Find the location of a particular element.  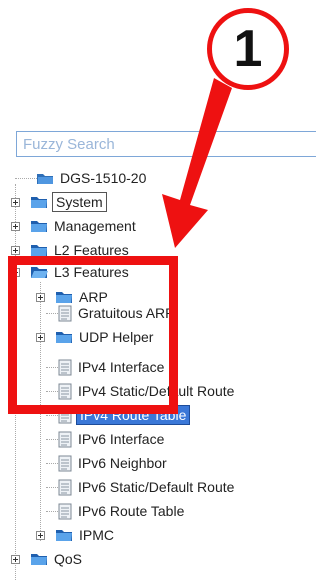

callout-number: 1 is located at coordinates (248, 49).